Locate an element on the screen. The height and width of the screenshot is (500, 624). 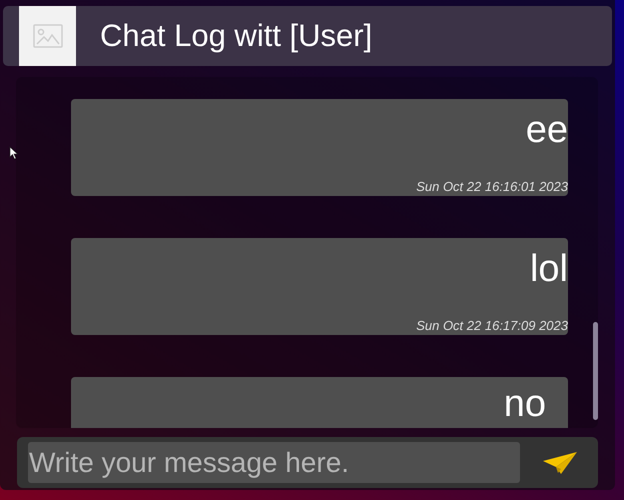
image-placeholder-icon is located at coordinates (47, 36).